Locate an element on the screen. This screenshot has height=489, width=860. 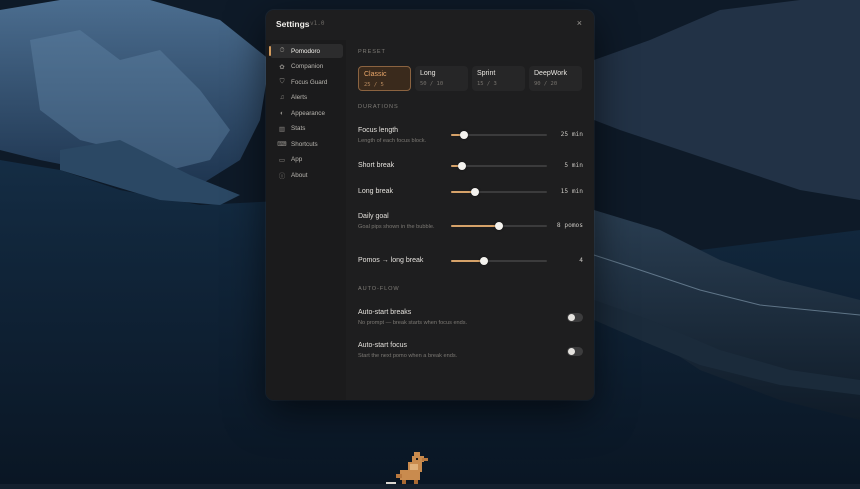
preset-value: 15 / 3 is located at coordinates (487, 84).